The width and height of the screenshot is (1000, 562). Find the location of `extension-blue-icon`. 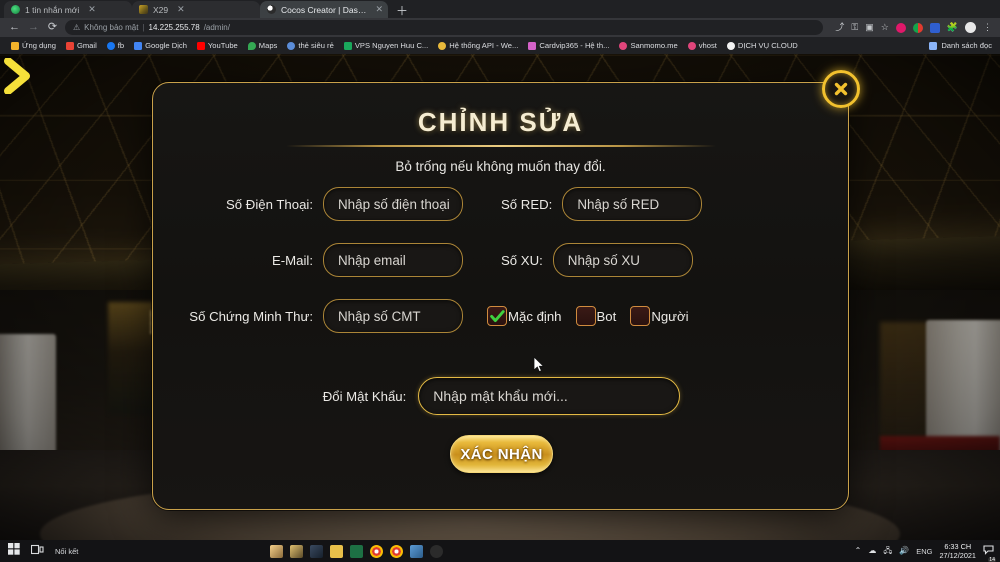

extension-blue-icon is located at coordinates (934, 27).